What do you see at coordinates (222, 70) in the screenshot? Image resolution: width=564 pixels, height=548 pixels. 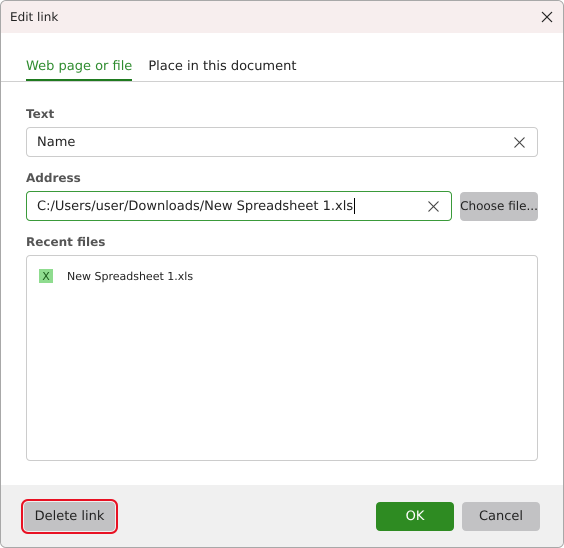 I see `tab: Place in this document` at bounding box center [222, 70].